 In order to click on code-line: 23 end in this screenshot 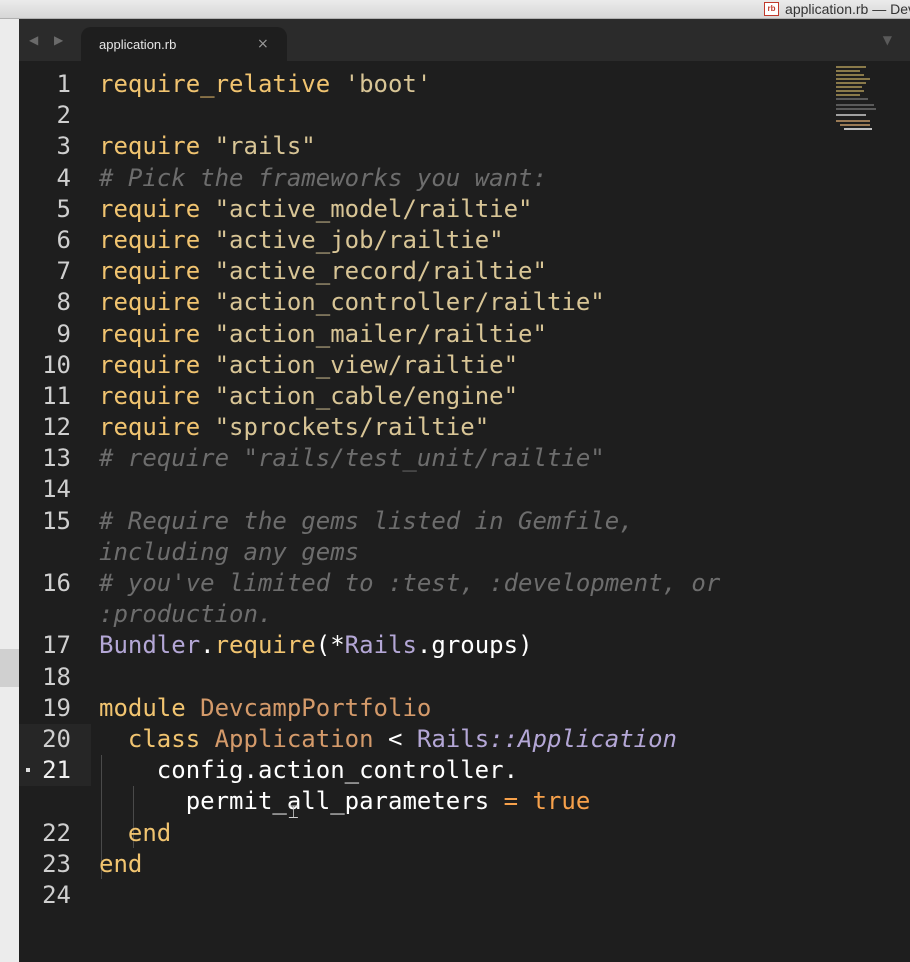, I will do `click(419, 864)`.